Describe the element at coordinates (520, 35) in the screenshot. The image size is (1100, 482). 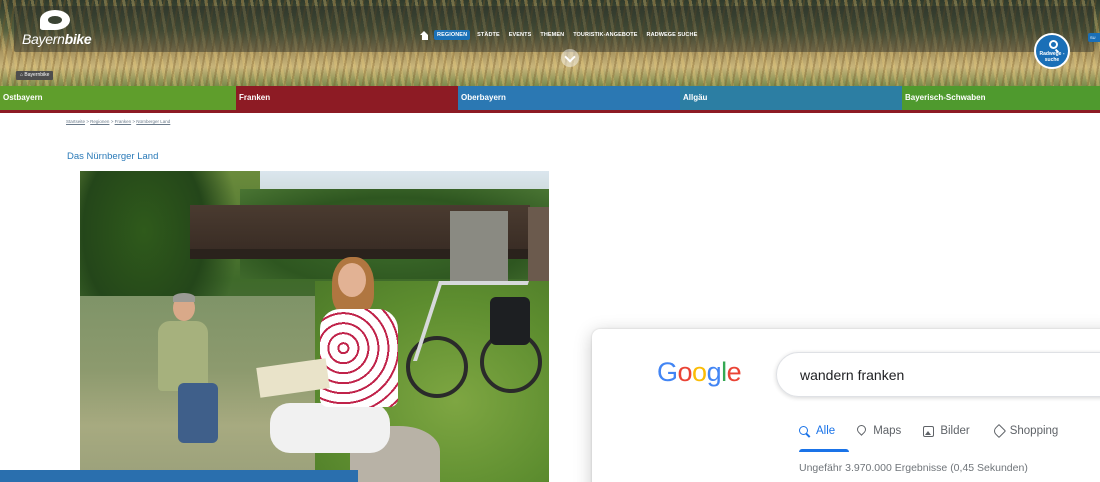
I see `nav-item-events: EVENTS` at that location.